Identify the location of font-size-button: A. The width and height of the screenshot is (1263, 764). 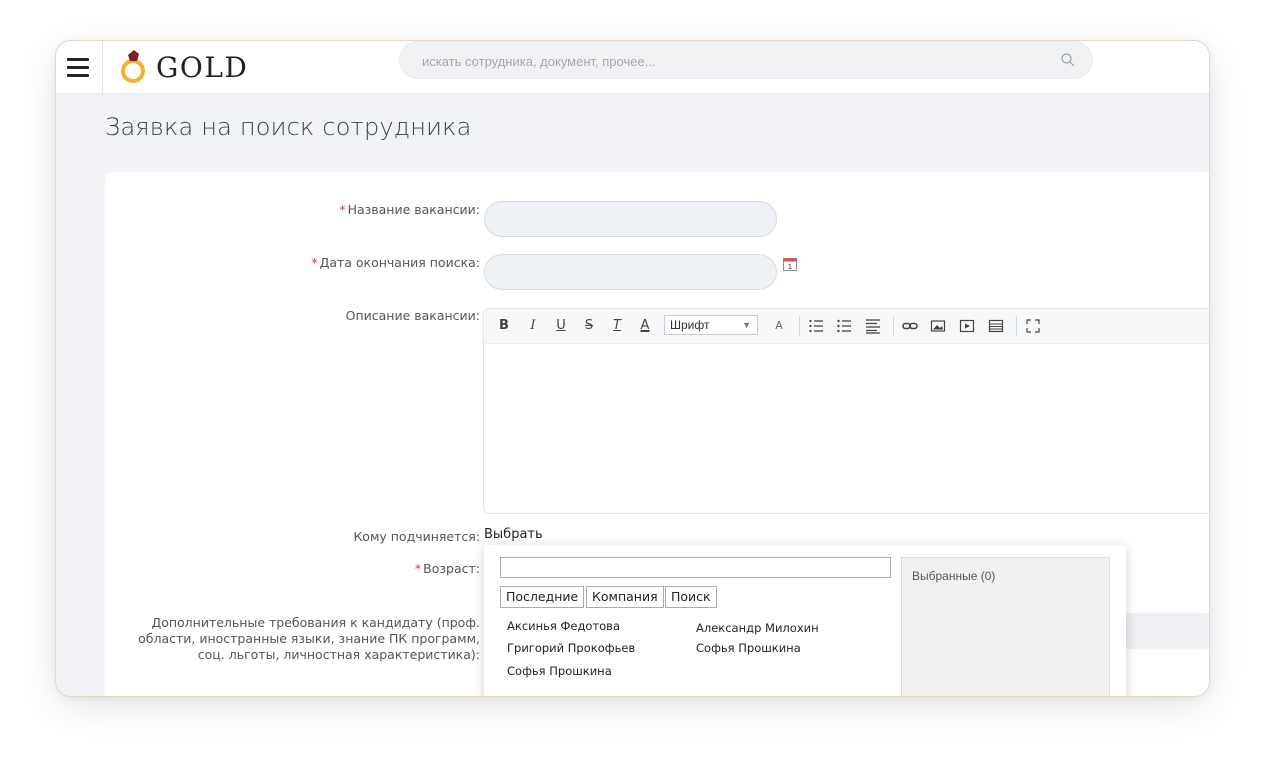
(779, 326).